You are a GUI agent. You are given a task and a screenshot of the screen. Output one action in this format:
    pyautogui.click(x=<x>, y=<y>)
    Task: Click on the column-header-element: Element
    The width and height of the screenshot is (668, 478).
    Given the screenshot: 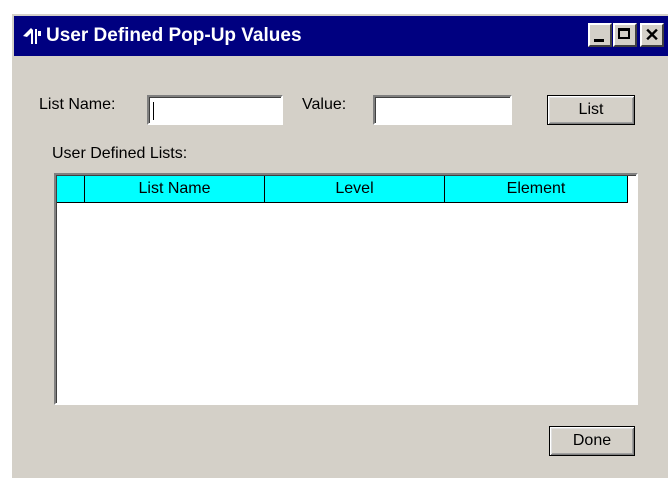 What is the action you would take?
    pyautogui.click(x=536, y=189)
    